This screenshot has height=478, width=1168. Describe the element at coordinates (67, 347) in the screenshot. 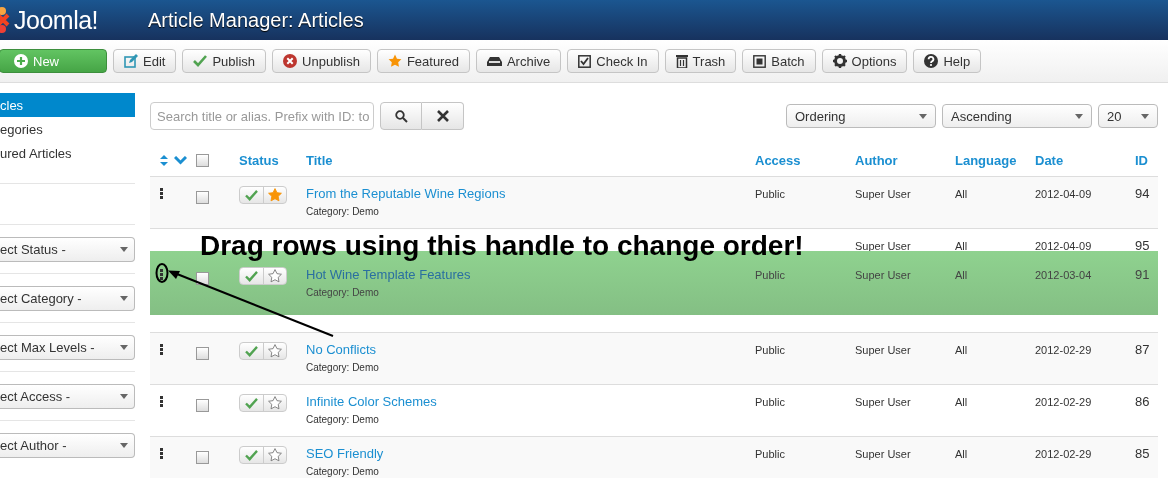

I see `filter-select: ect Max Levels -` at that location.